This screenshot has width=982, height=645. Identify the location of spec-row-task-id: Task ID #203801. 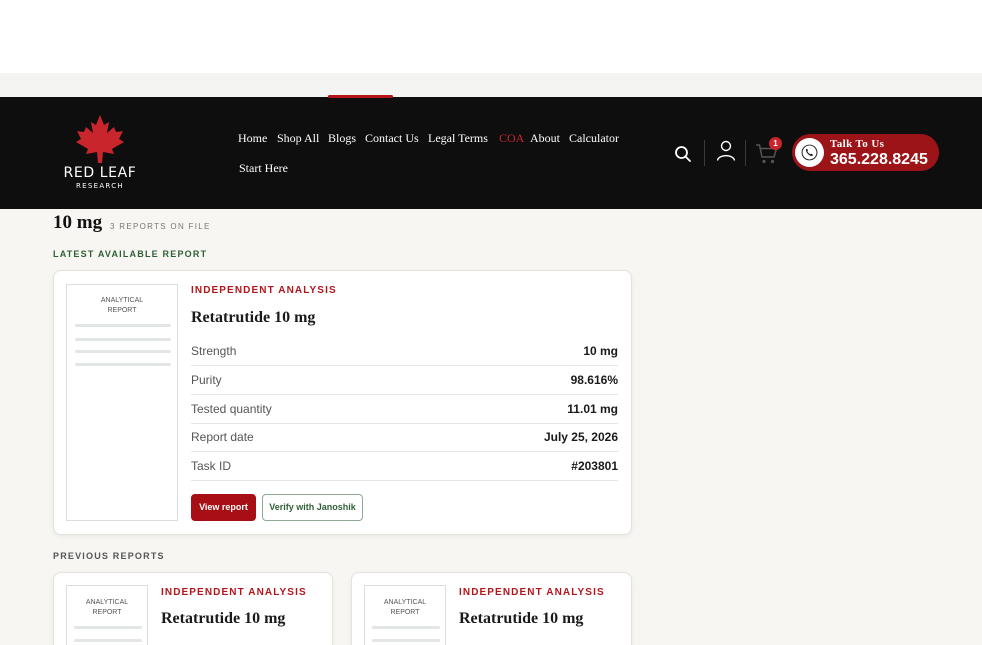
(404, 466).